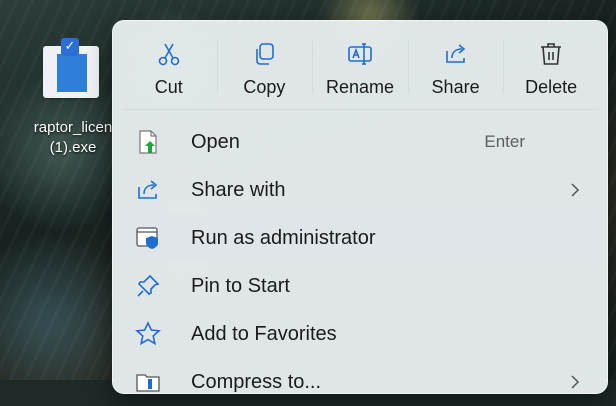 Image resolution: width=616 pixels, height=406 pixels. What do you see at coordinates (265, 54) in the screenshot?
I see `copy-icon` at bounding box center [265, 54].